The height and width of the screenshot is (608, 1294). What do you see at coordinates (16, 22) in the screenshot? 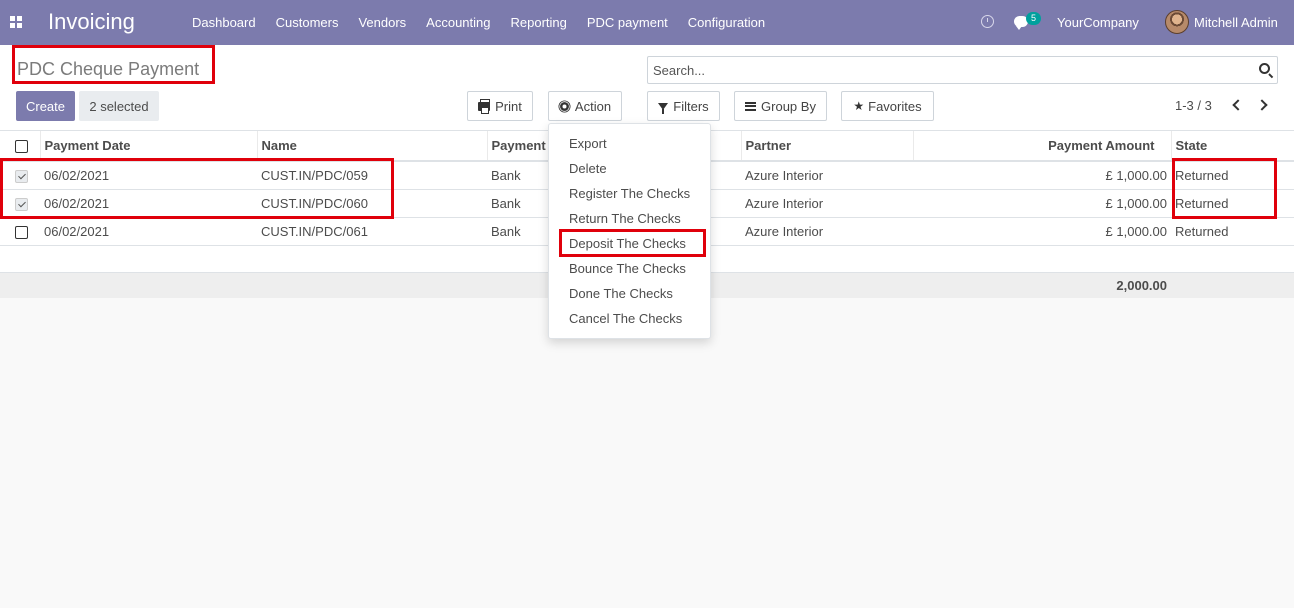
I see `apps-menu-icon` at bounding box center [16, 22].